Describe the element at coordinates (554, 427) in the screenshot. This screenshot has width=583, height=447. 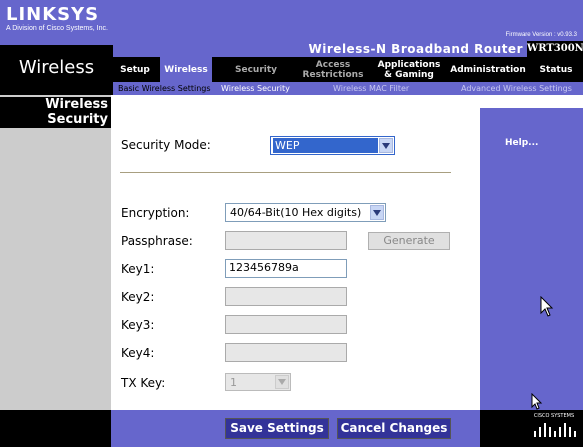
I see `cisco-logo: CISCO SYSTEMS` at that location.